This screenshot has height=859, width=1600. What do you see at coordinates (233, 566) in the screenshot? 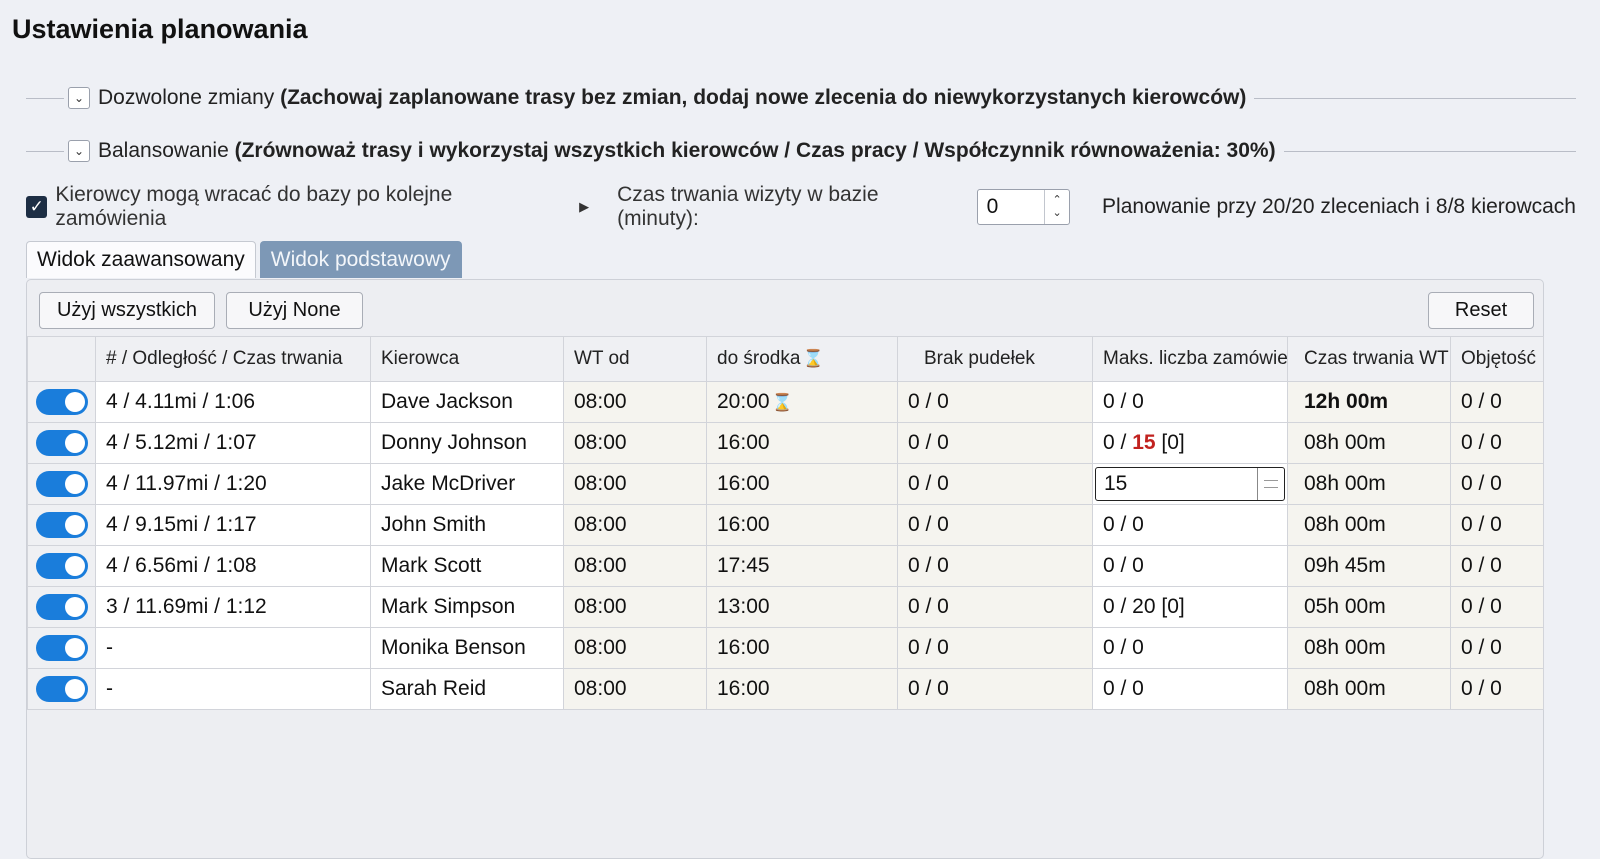
I see `distance-cell: 4 / 6.56mi / 1:08` at bounding box center [233, 566].